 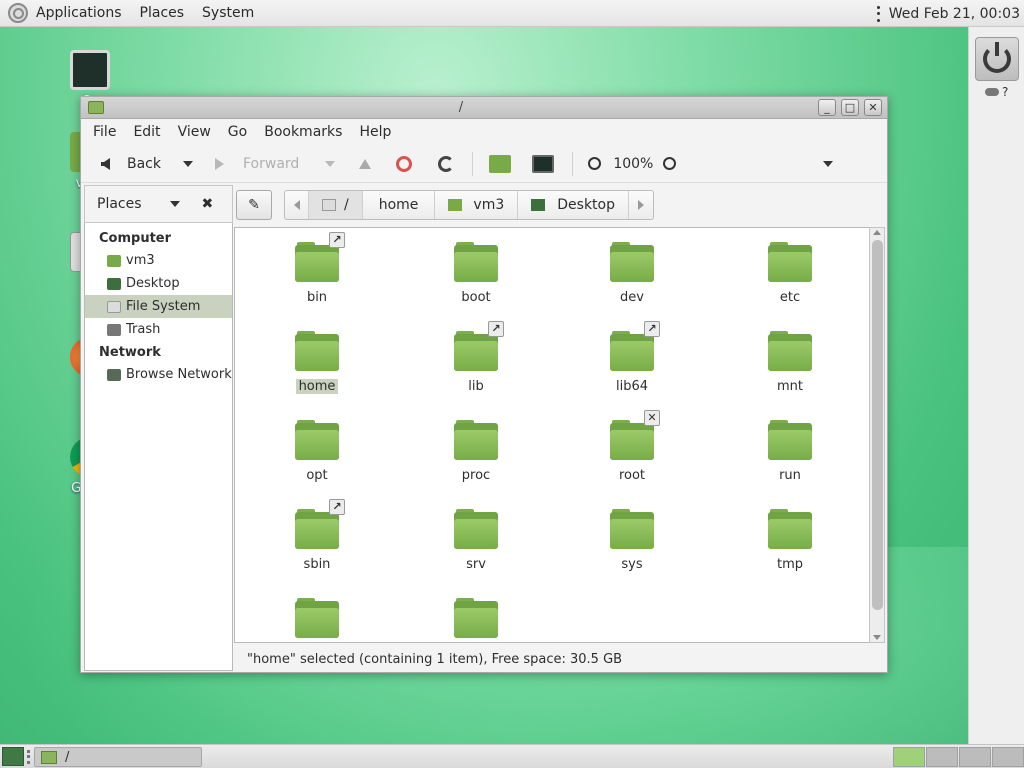 What do you see at coordinates (317, 268) in the screenshot?
I see `folder-item: ↗ bin` at bounding box center [317, 268].